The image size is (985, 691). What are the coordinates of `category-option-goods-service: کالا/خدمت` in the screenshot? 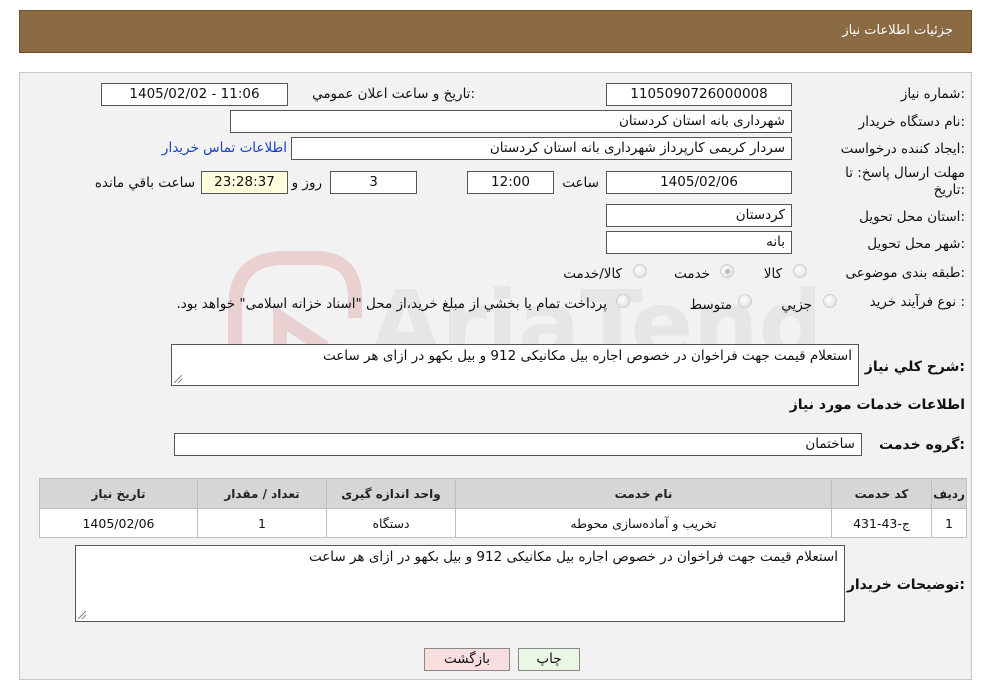 It's located at (592, 274).